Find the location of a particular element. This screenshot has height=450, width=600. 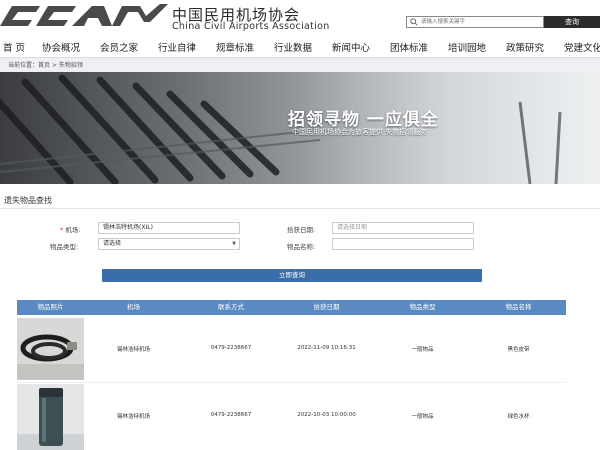

nav-item-standards: 团体标准 is located at coordinates (409, 47).